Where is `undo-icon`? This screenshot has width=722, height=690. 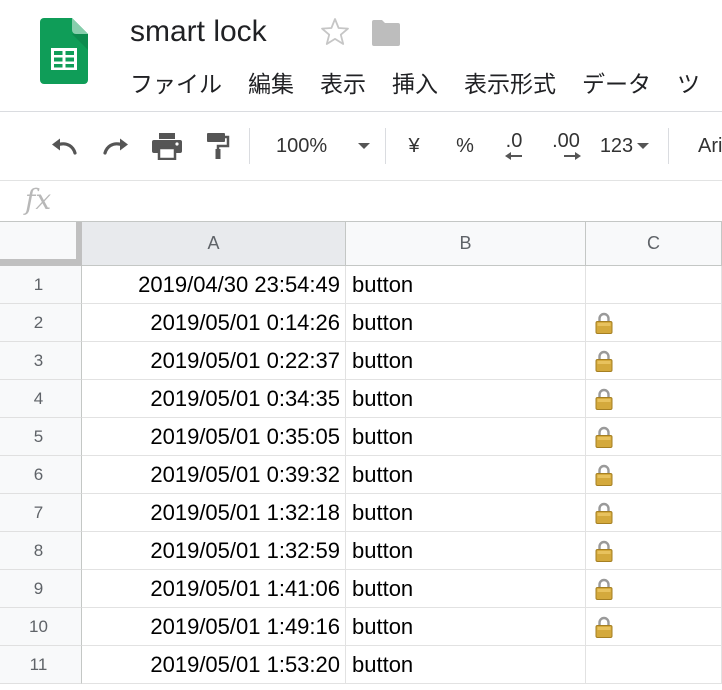
undo-icon is located at coordinates (64, 146).